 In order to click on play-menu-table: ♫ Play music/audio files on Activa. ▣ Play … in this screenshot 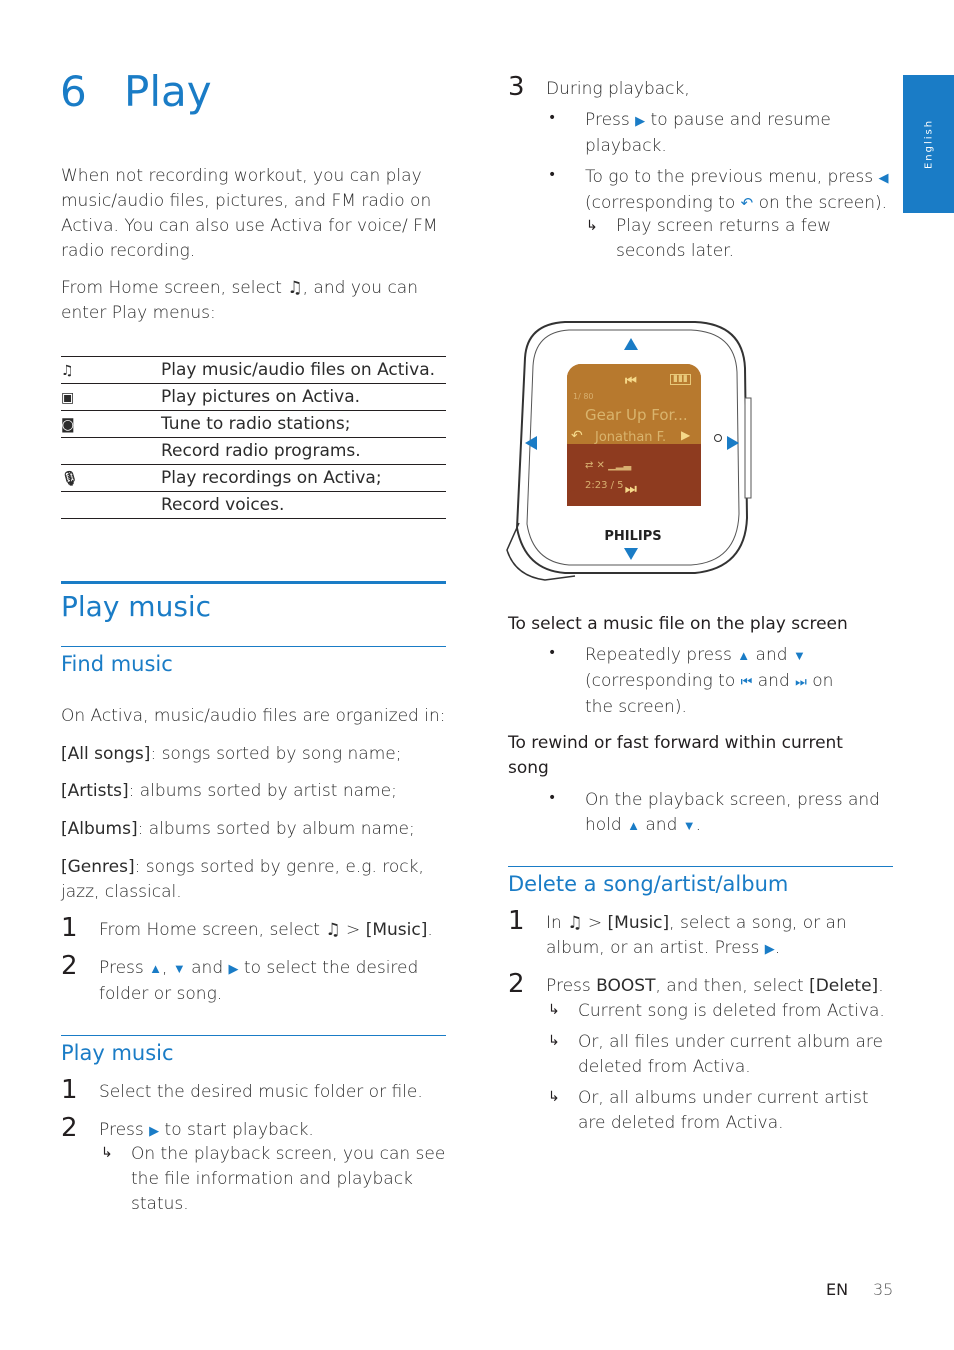, I will do `click(253, 437)`.